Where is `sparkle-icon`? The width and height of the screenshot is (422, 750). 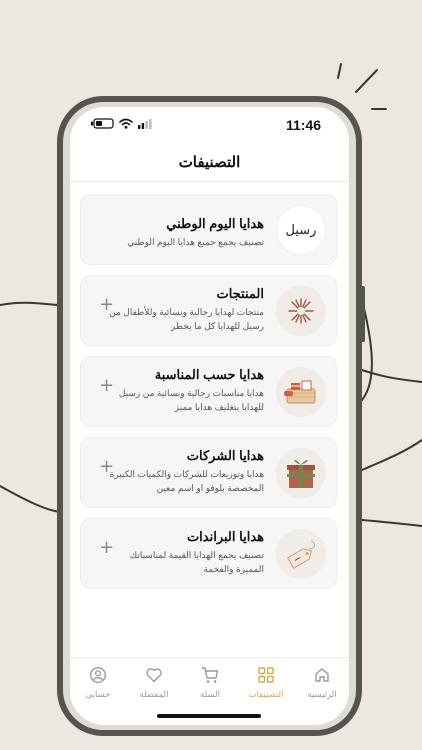
sparkle-icon is located at coordinates (301, 311).